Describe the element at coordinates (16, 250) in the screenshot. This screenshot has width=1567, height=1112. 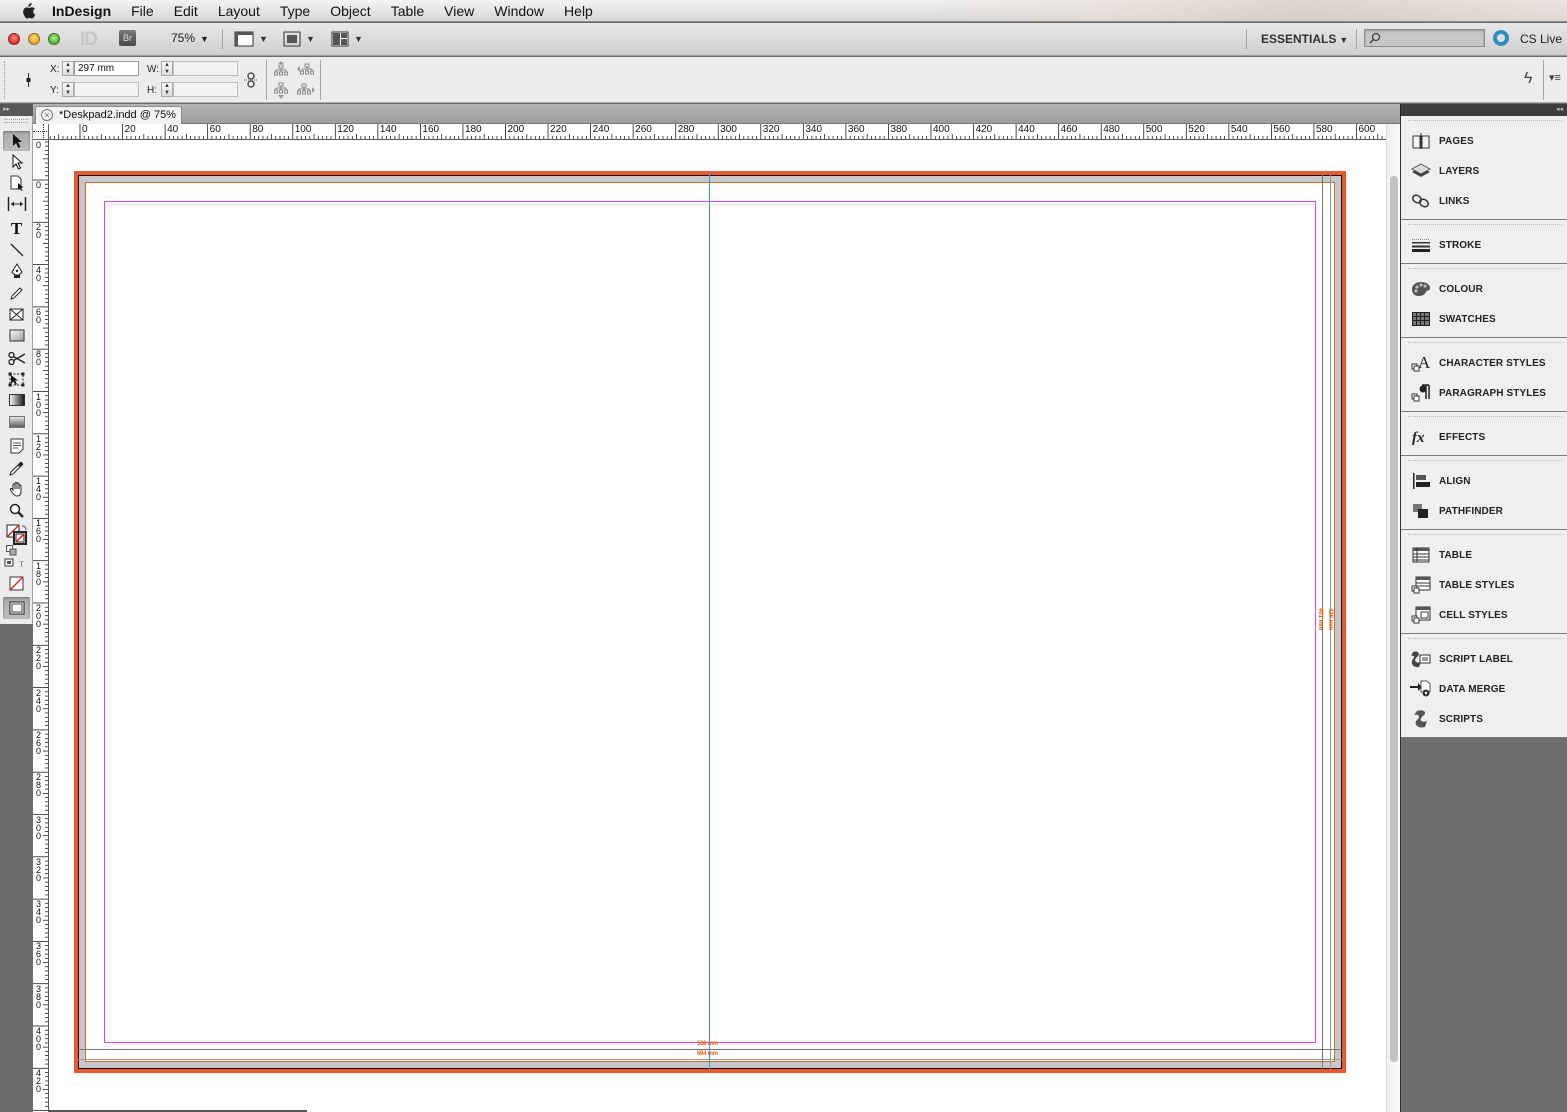
I see `line-tool` at that location.